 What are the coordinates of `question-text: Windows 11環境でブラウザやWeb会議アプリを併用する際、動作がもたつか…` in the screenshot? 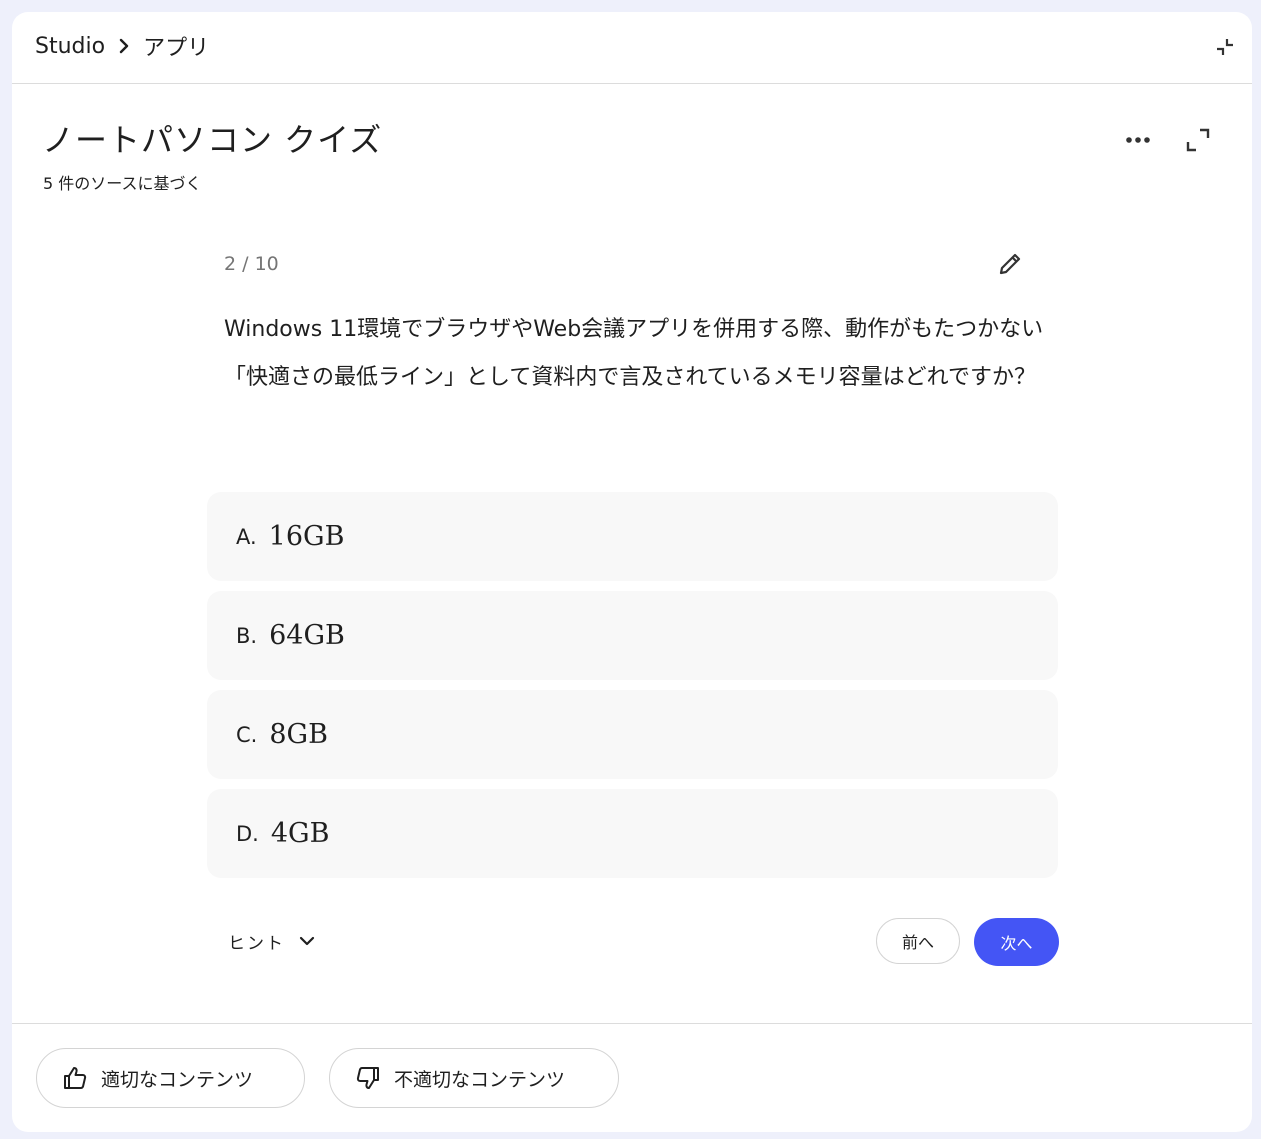 It's located at (634, 353).